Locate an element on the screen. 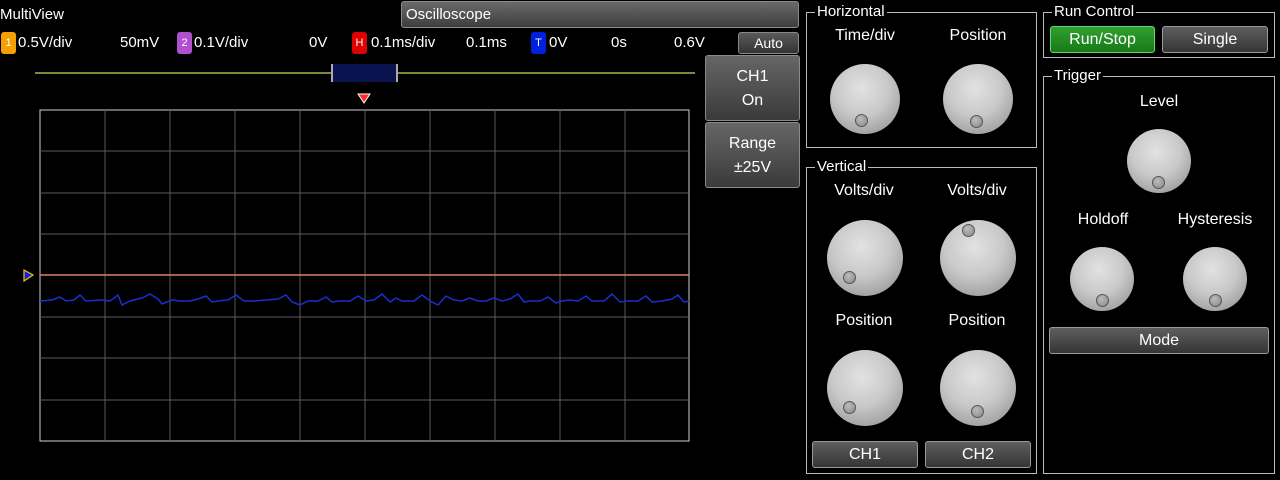 This screenshot has height=480, width=1280. single-button: Single is located at coordinates (1215, 39).